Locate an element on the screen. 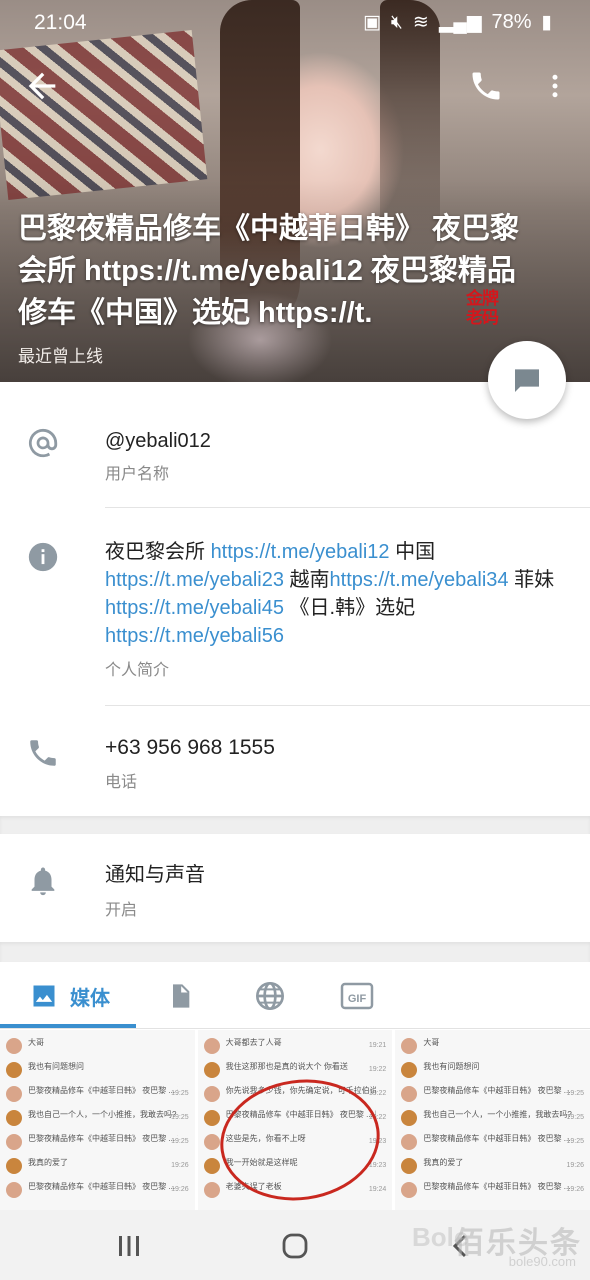  home-button is located at coordinates (295, 1246).